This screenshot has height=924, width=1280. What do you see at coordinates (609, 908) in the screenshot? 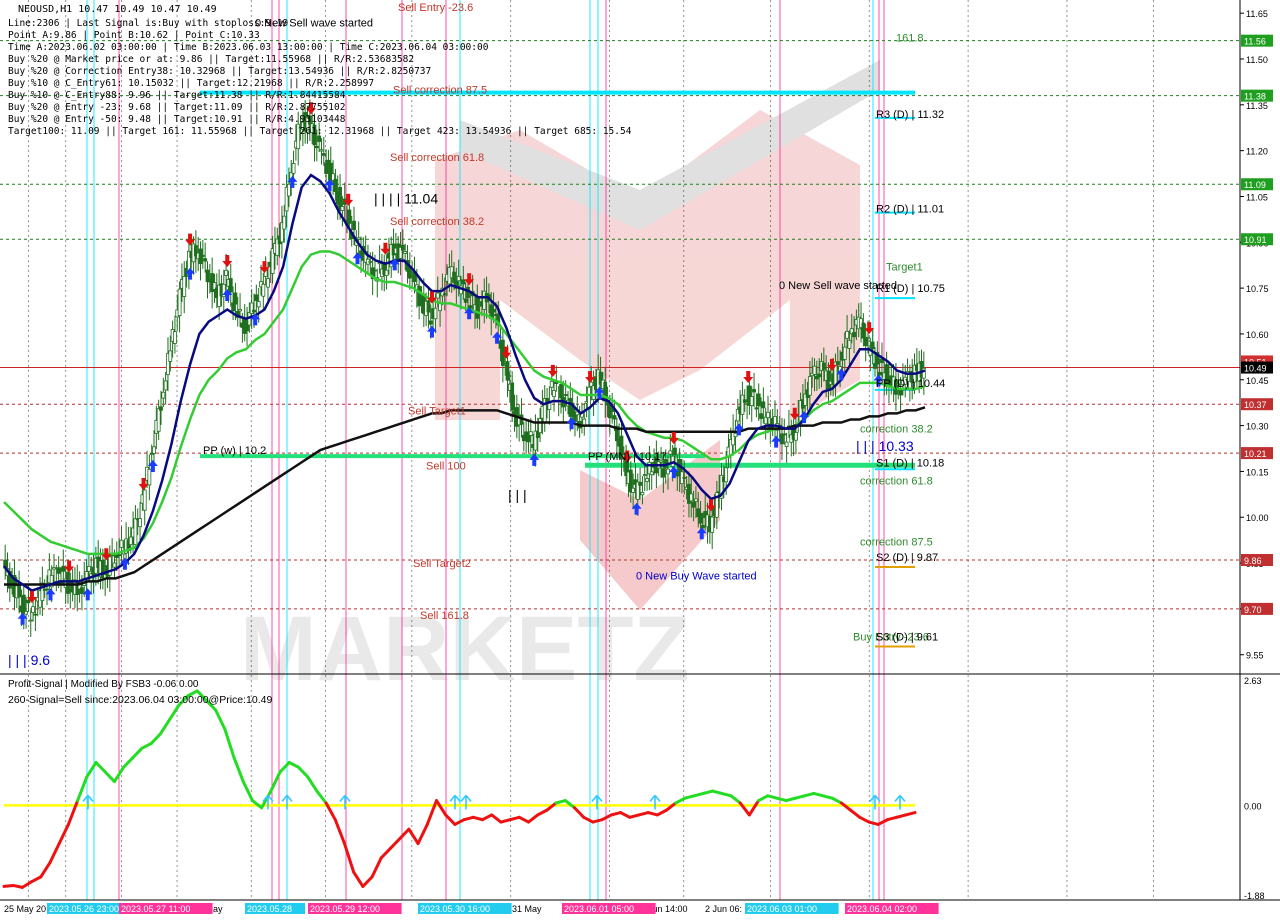
I see `x-highlight-label: 2023.06.01 05:00` at bounding box center [609, 908].